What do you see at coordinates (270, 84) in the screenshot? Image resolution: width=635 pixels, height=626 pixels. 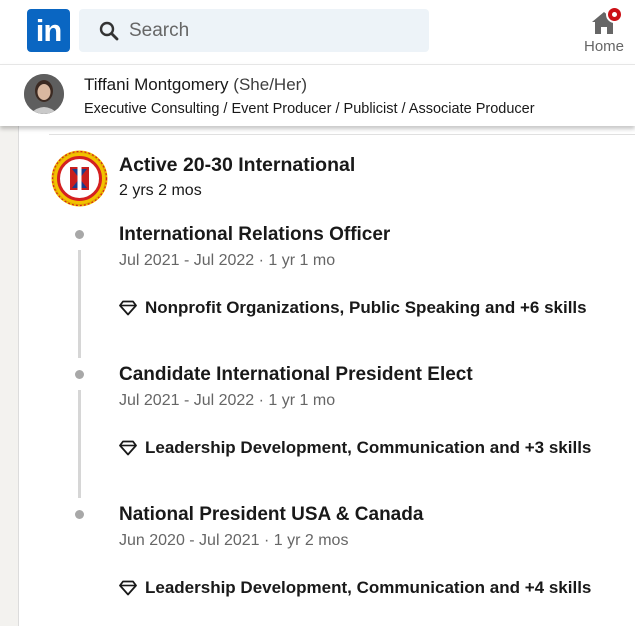 I see `profile-pronouns: (She/Her)` at bounding box center [270, 84].